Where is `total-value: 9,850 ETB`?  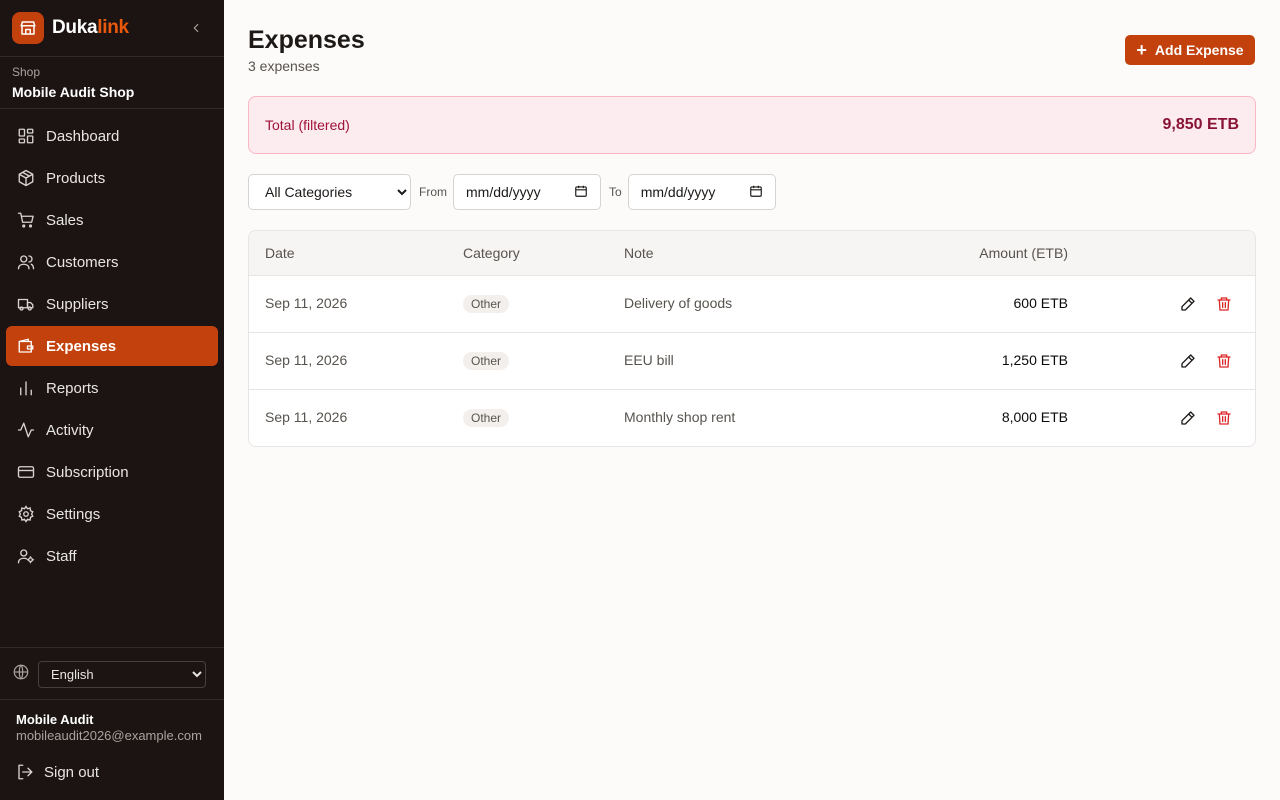 total-value: 9,850 ETB is located at coordinates (1200, 124).